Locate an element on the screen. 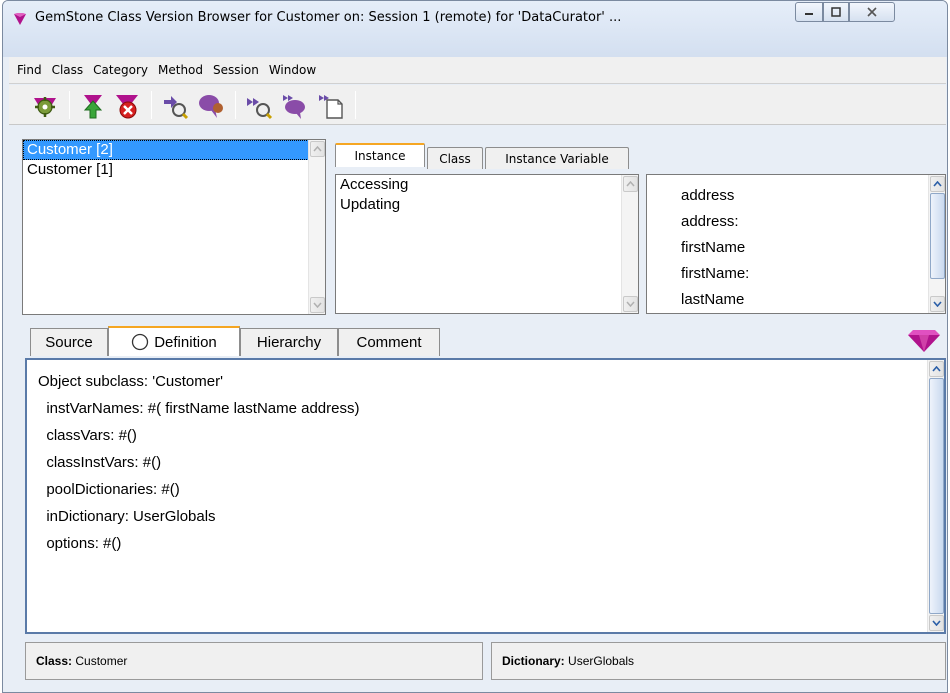 This screenshot has width=950, height=693. list-item: Accessing is located at coordinates (487, 185).